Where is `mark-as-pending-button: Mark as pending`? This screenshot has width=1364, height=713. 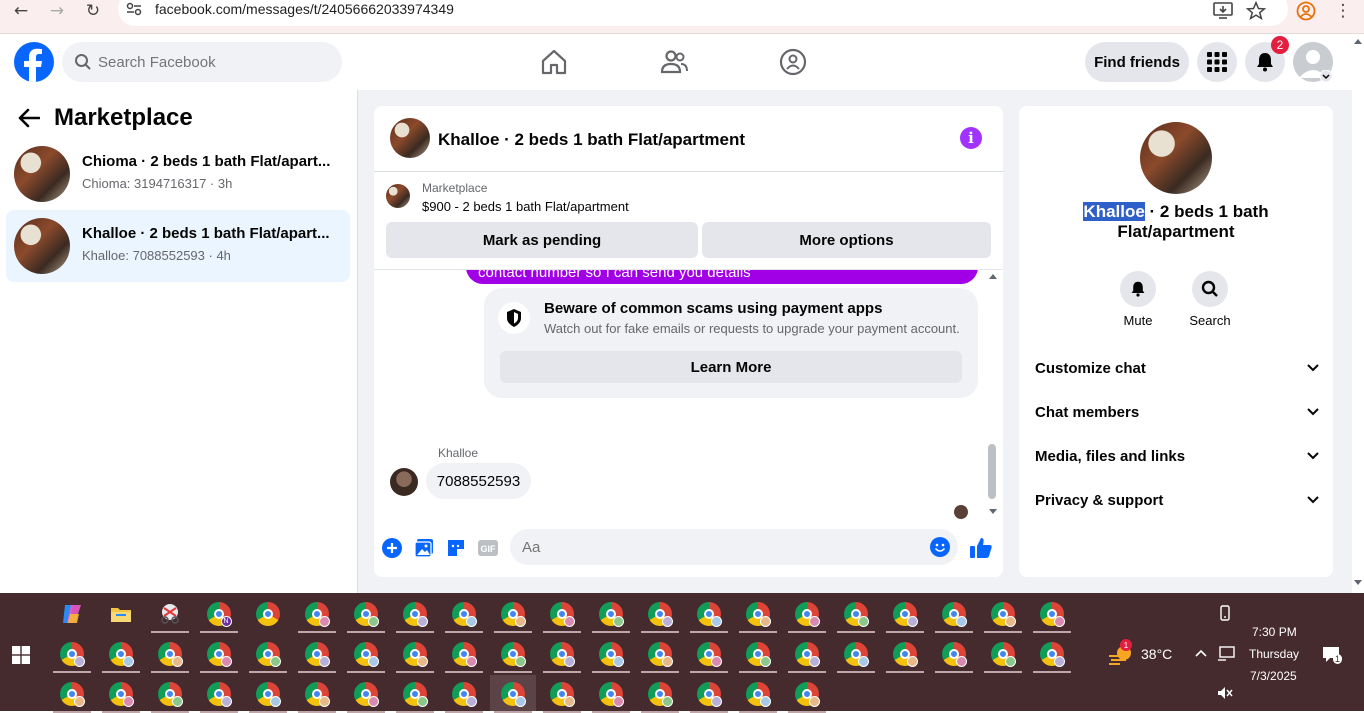
mark-as-pending-button: Mark as pending is located at coordinates (542, 240).